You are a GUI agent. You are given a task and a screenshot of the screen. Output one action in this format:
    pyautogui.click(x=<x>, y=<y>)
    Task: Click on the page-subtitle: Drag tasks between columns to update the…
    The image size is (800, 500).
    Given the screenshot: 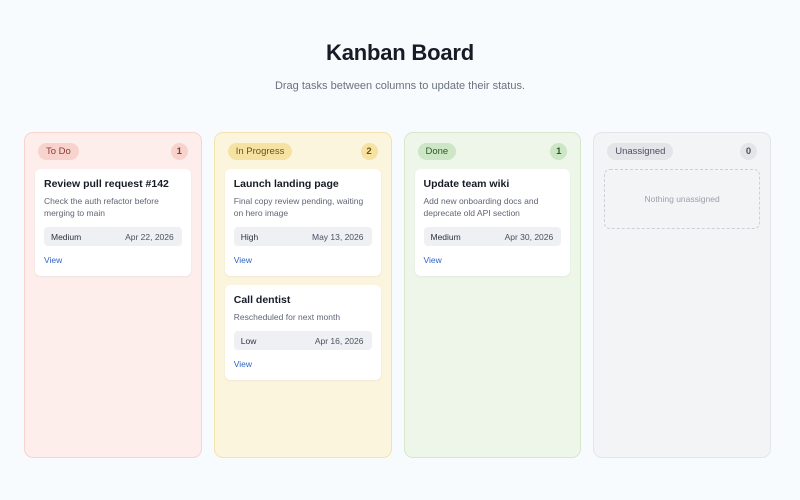 What is the action you would take?
    pyautogui.click(x=400, y=86)
    